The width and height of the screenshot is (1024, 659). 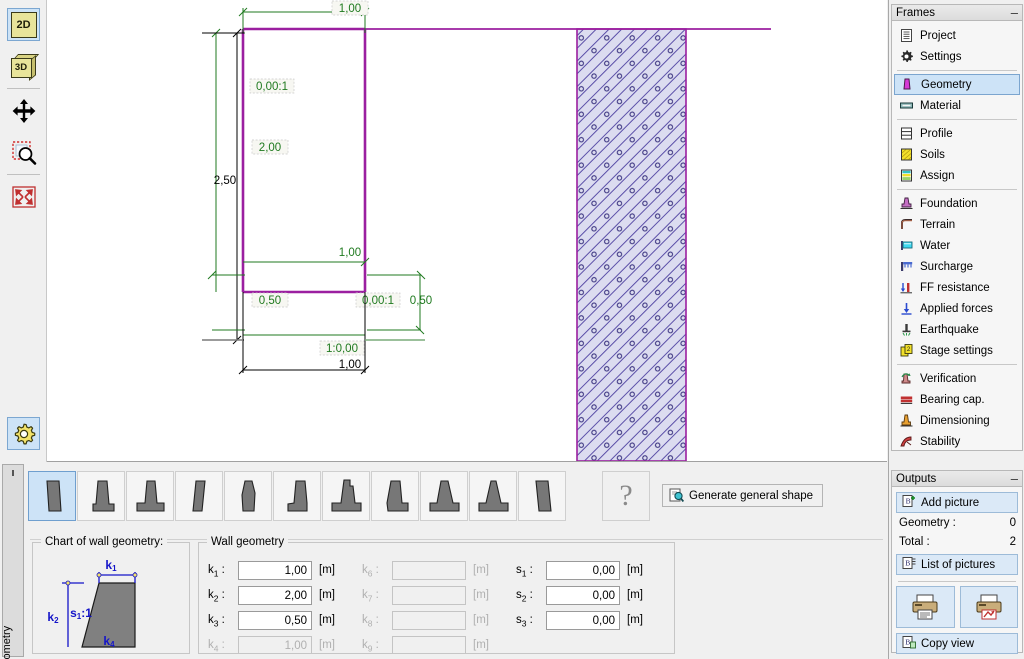 I want to click on vtab-label: Geometry, so click(x=7, y=642).